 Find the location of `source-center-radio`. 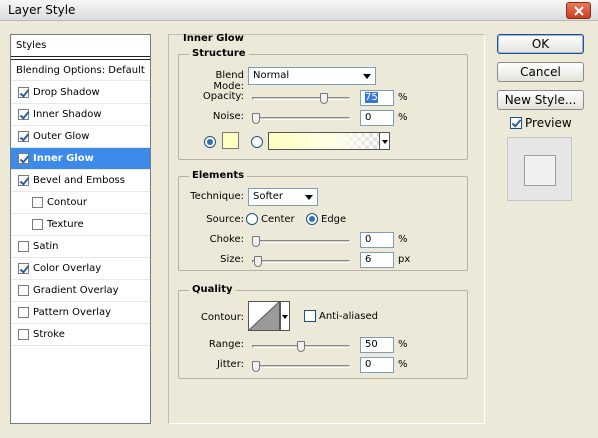

source-center-radio is located at coordinates (252, 219).